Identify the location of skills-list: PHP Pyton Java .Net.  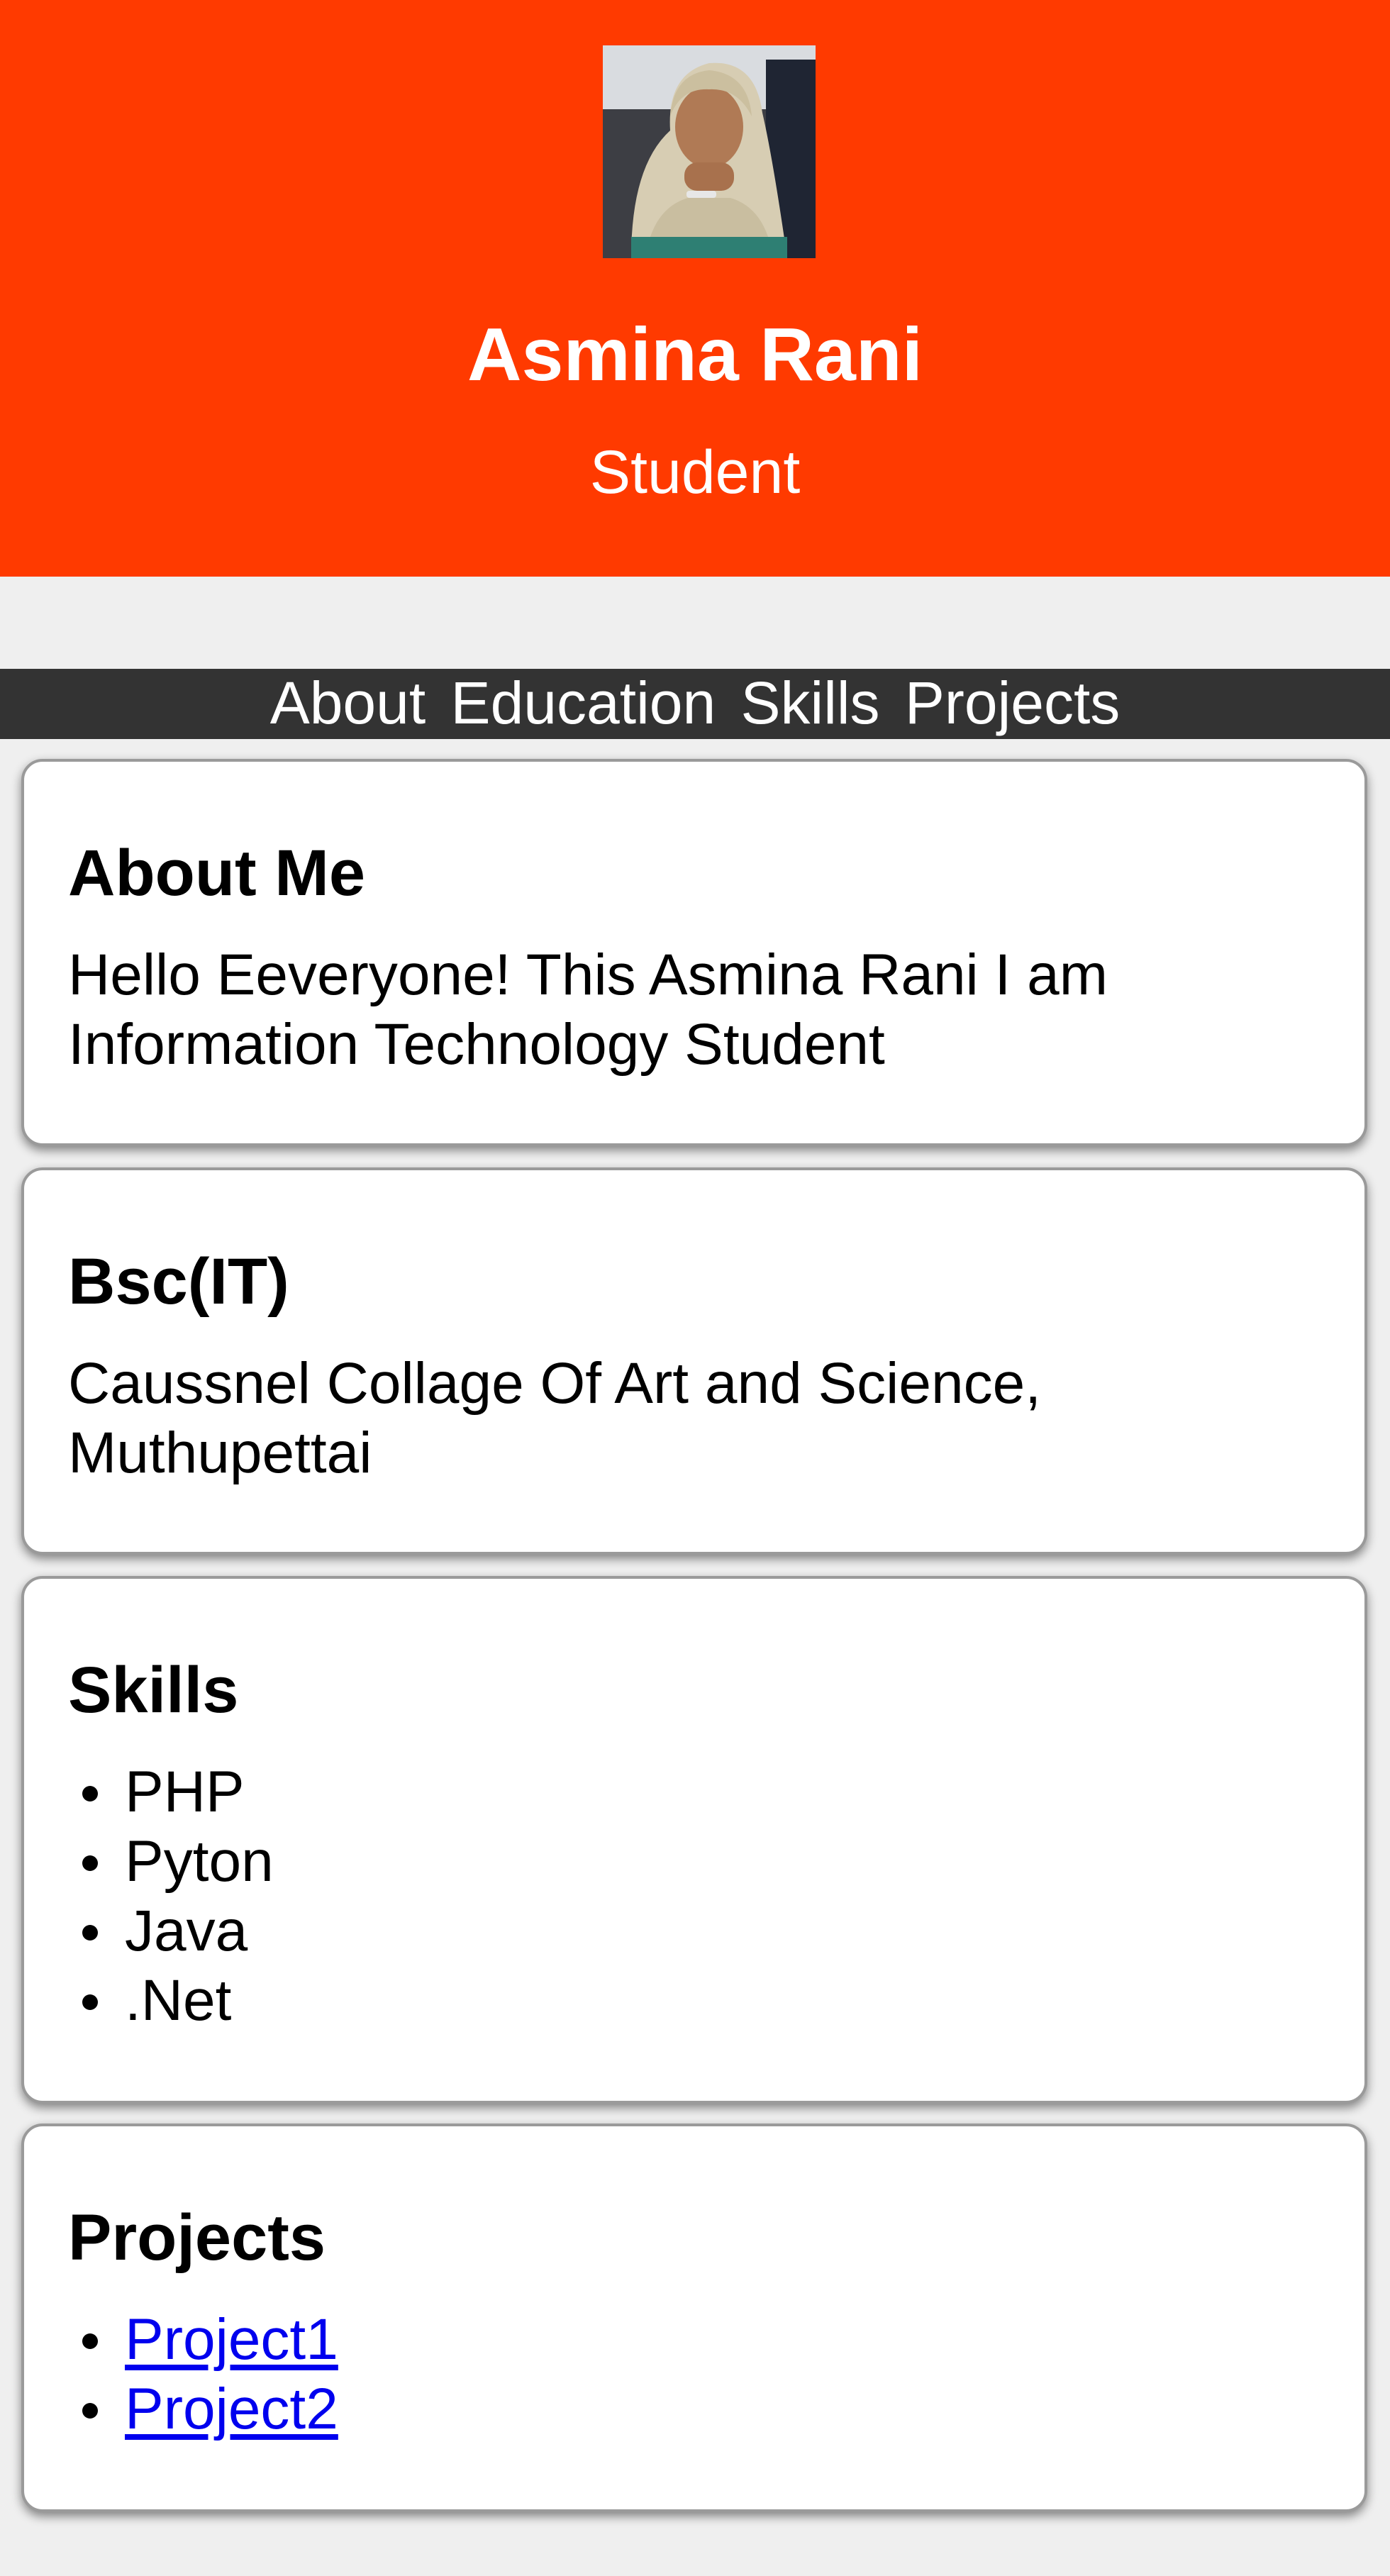
(171, 1897).